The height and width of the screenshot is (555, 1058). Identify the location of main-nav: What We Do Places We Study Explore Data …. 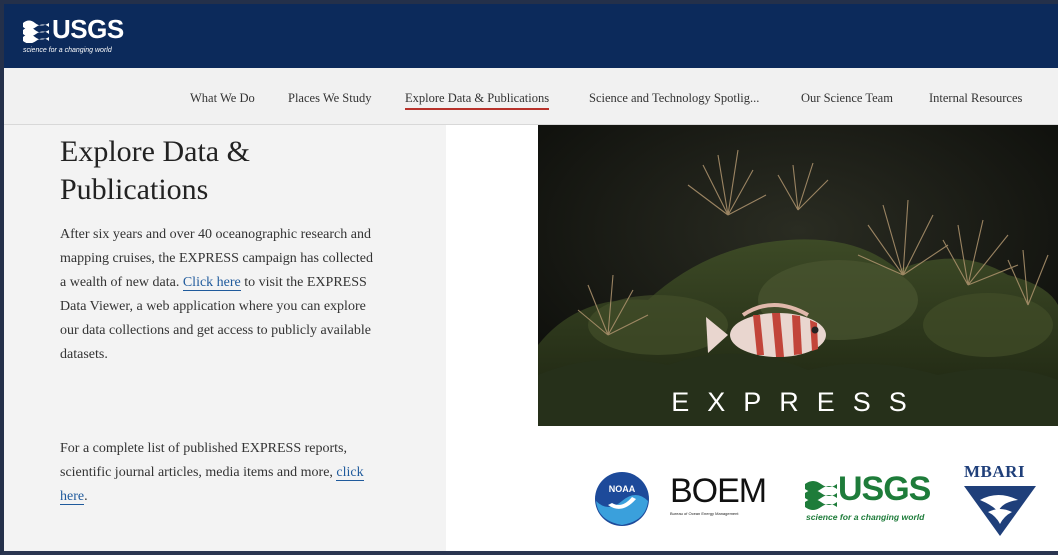
(531, 96).